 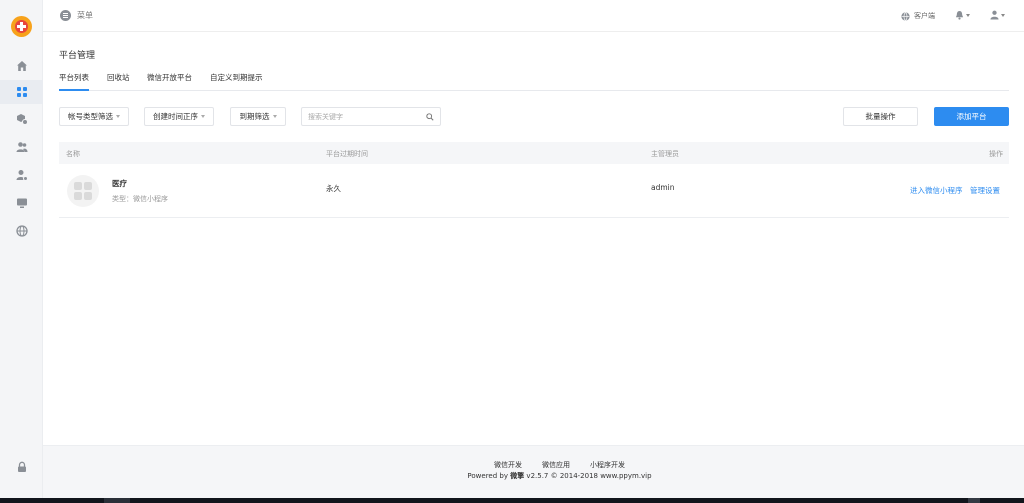 What do you see at coordinates (924, 16) in the screenshot?
I see `client-label: 客户端` at bounding box center [924, 16].